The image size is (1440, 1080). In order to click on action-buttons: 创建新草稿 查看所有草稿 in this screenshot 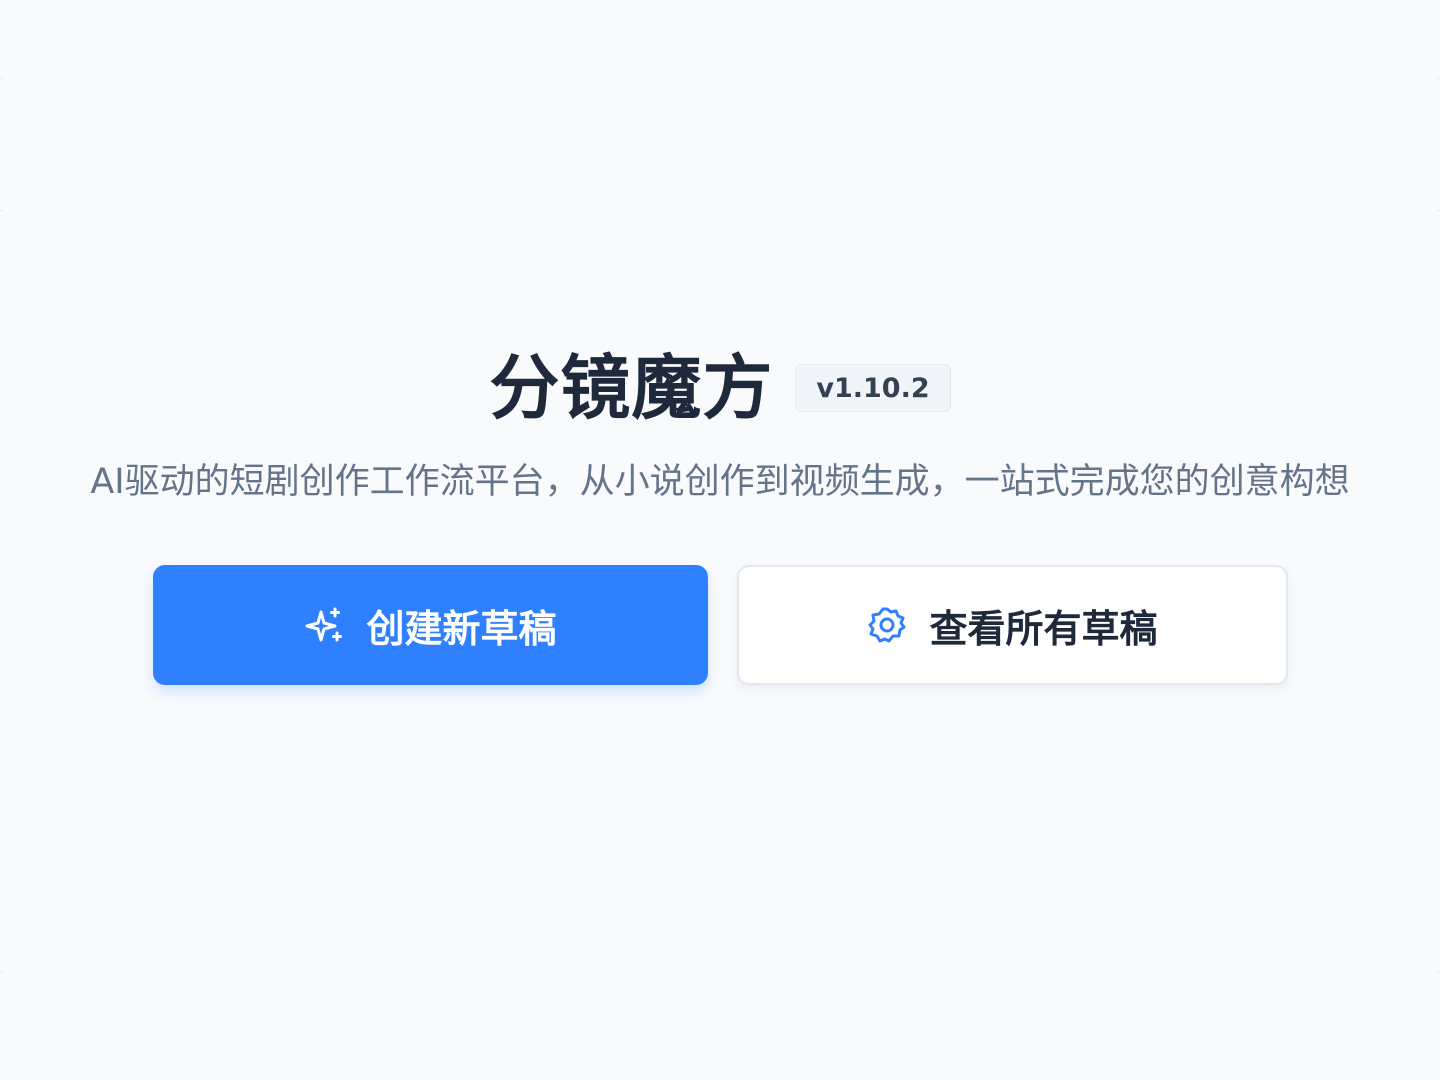, I will do `click(720, 625)`.